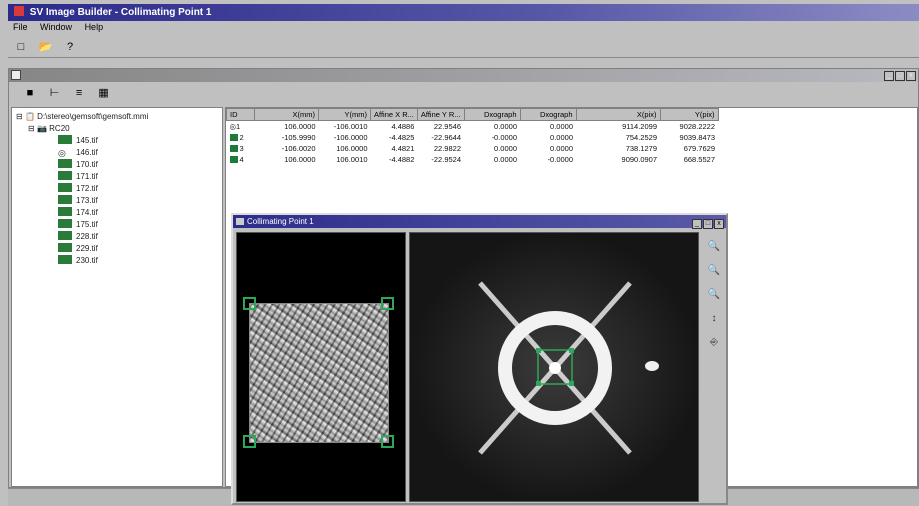 This screenshot has height=506, width=919. Describe the element at coordinates (104, 93) in the screenshot. I see `grid-view-icon: ▦` at that location.